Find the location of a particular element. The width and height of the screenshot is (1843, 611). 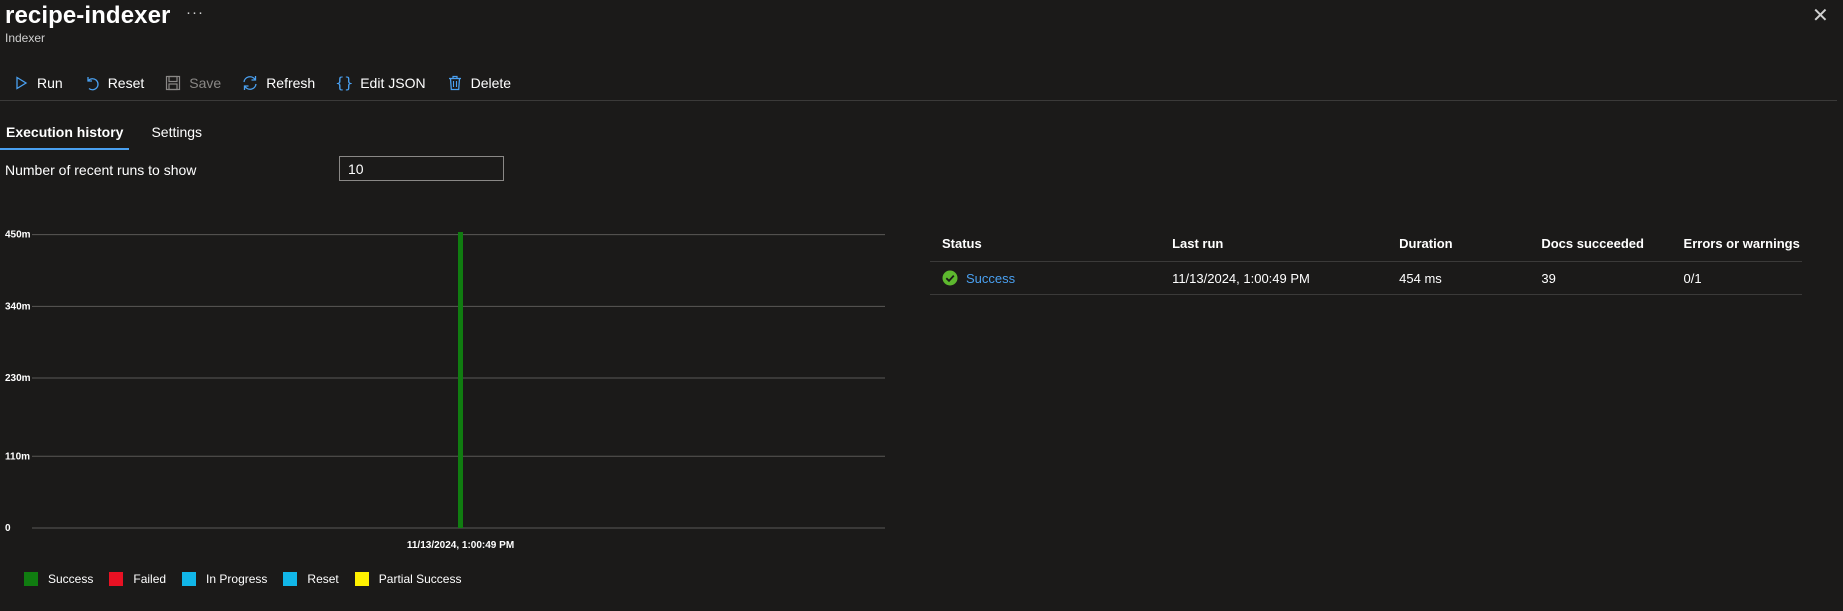

header-last-run: Last run is located at coordinates (1198, 243).